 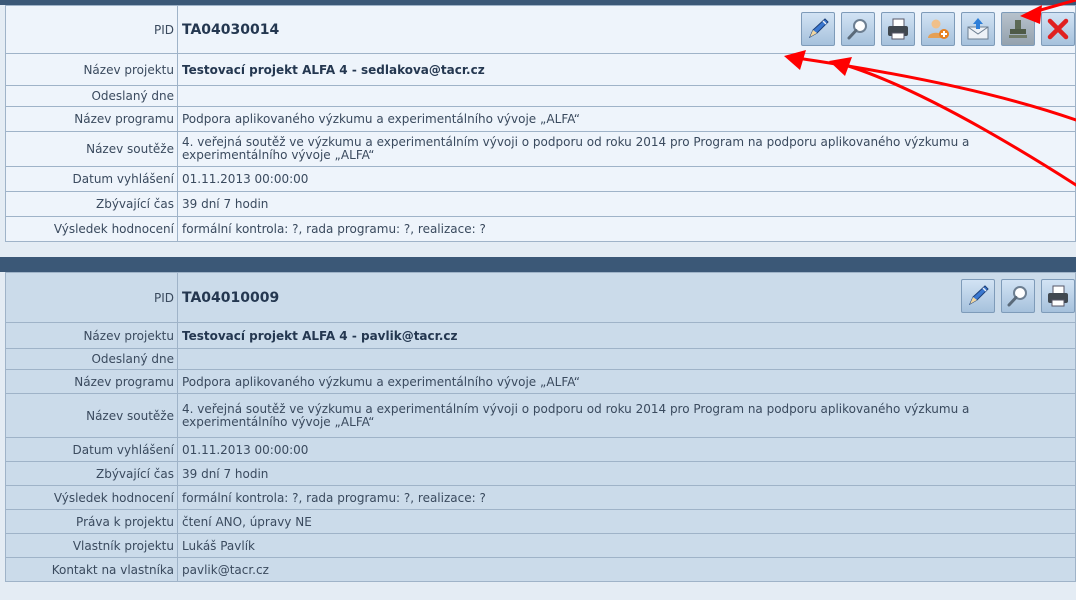 What do you see at coordinates (626, 569) in the screenshot?
I see `field-value: pavlik@tacr.cz` at bounding box center [626, 569].